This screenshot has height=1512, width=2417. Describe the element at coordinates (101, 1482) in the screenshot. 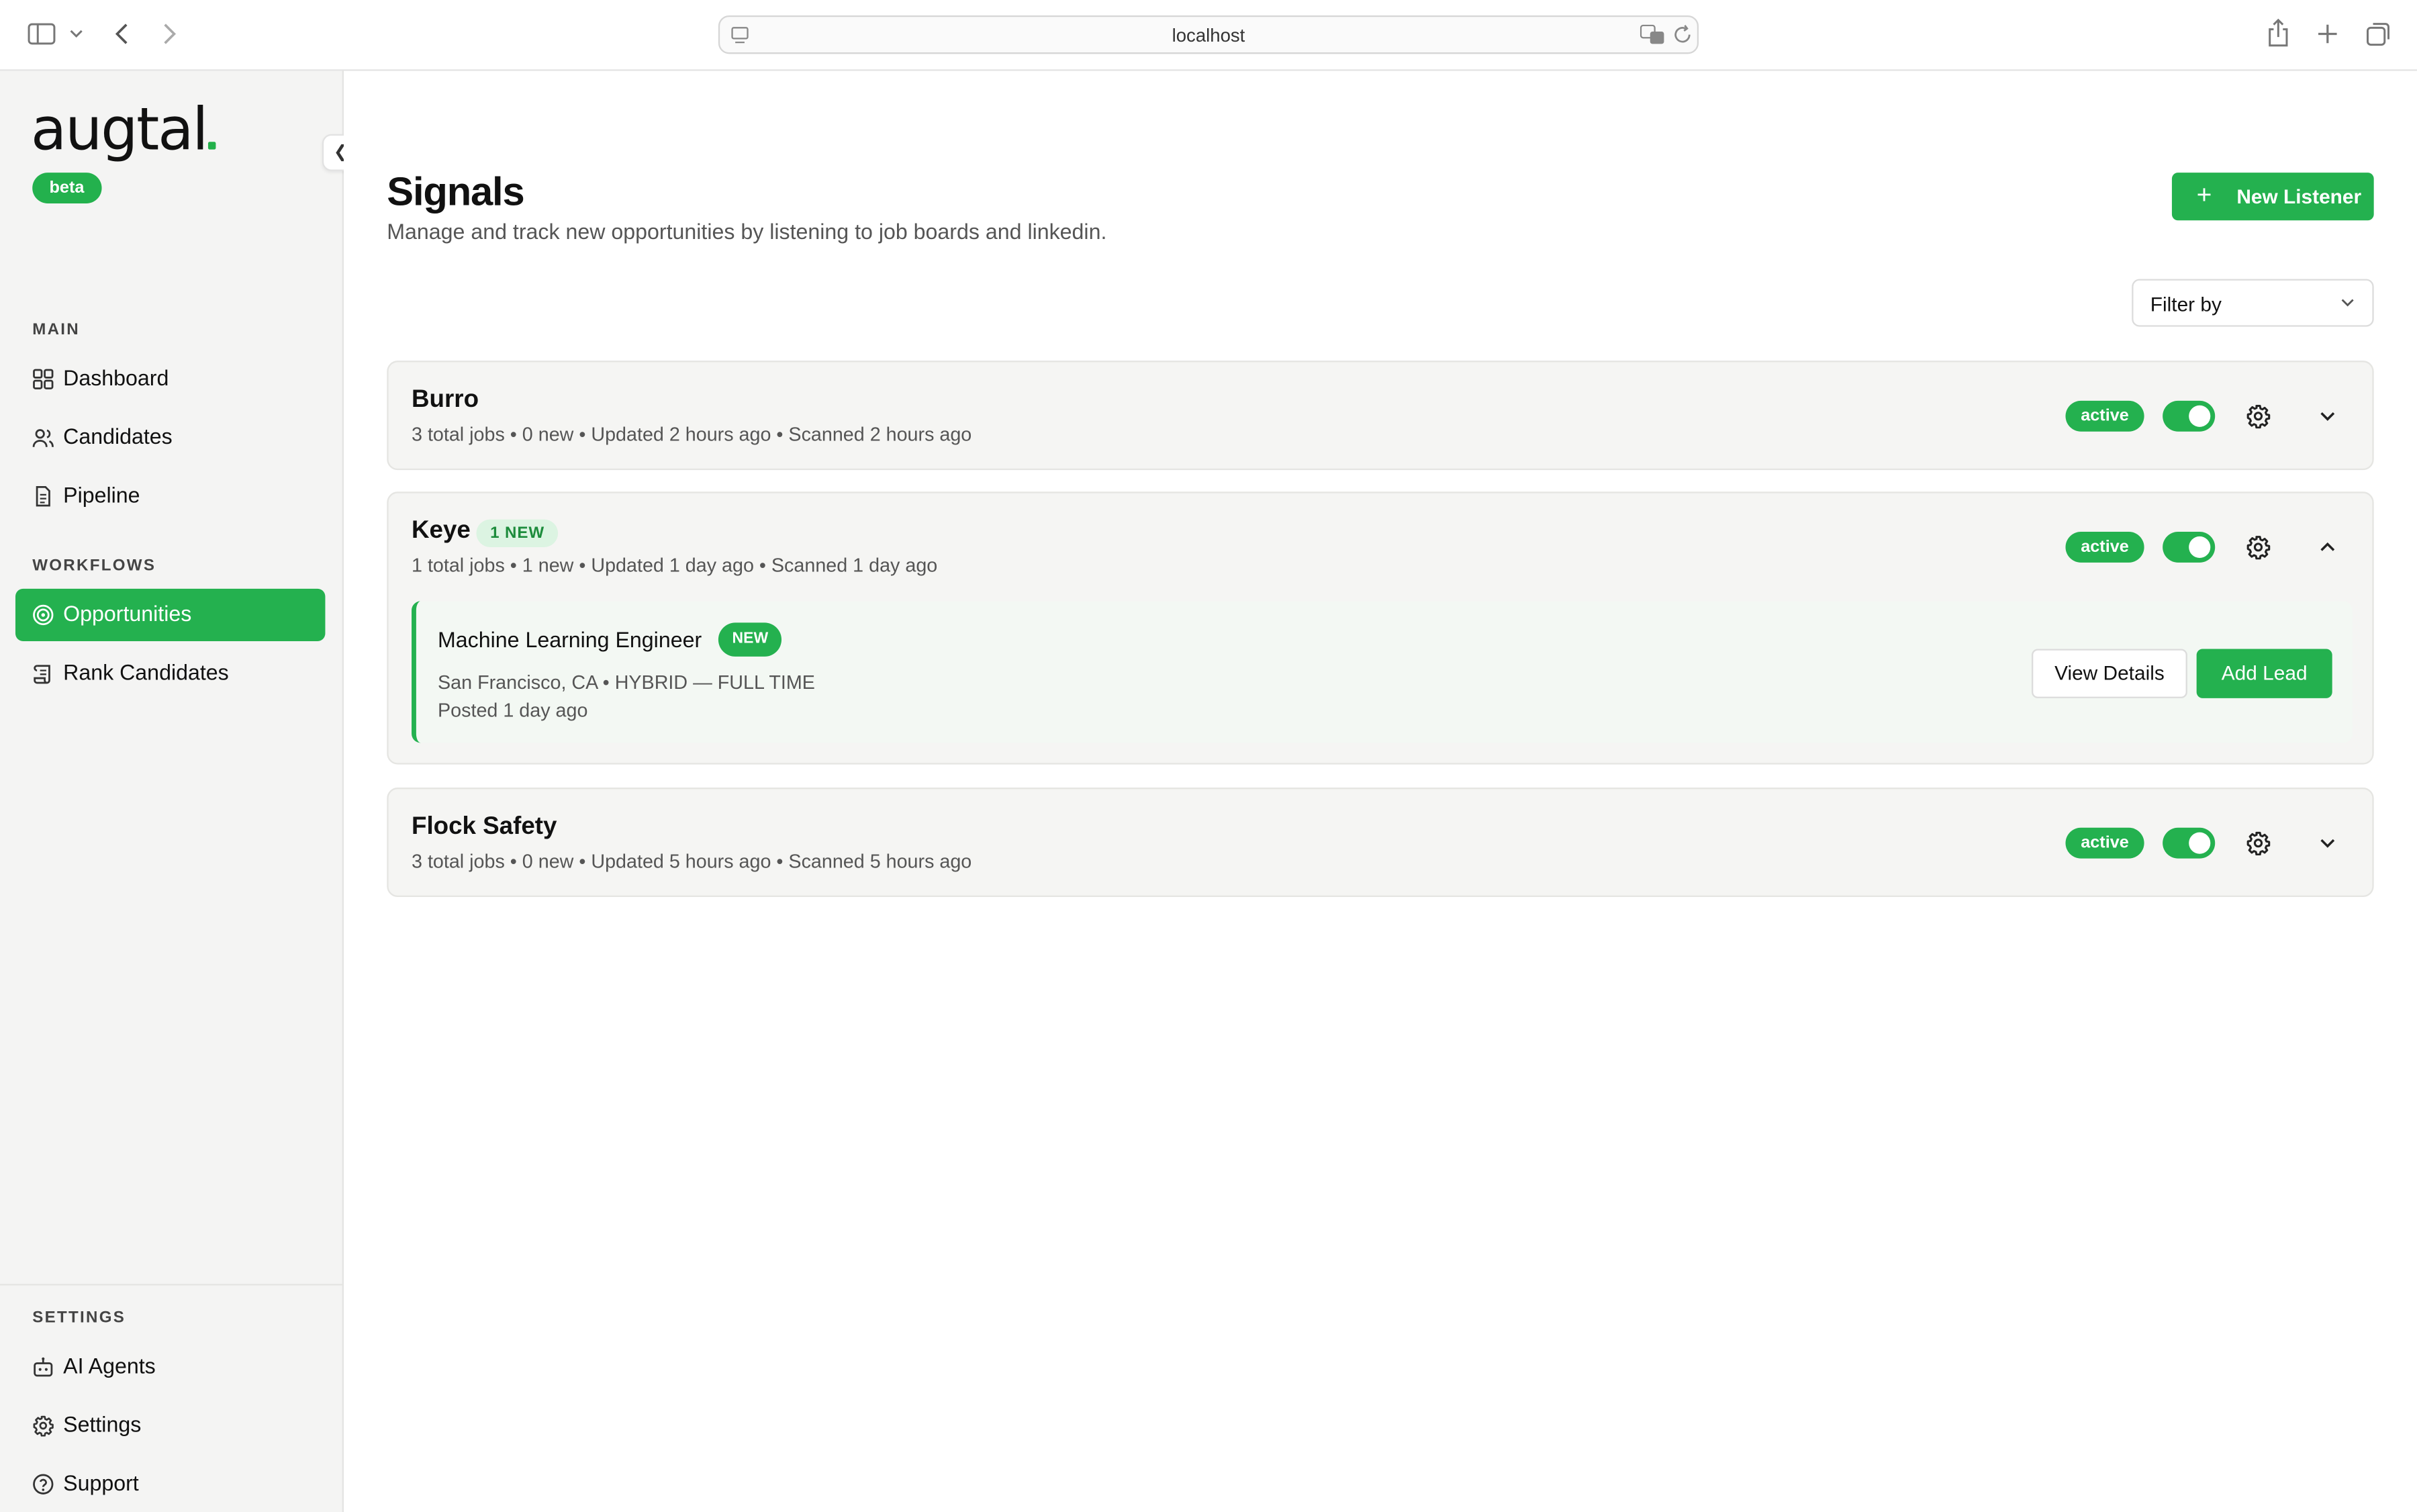

I see `sidebar-item-label: Support` at that location.